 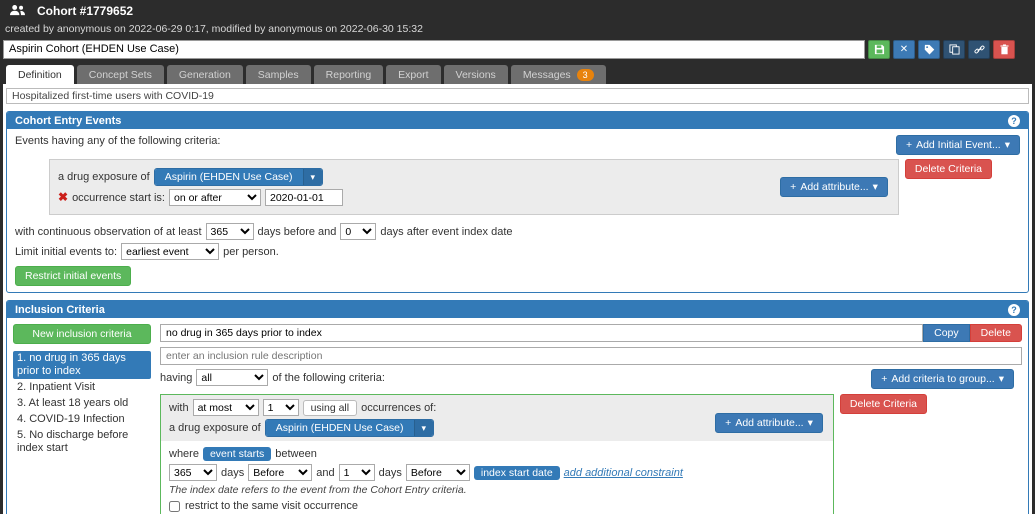 What do you see at coordinates (542, 333) in the screenshot?
I see `rule-name-input` at bounding box center [542, 333].